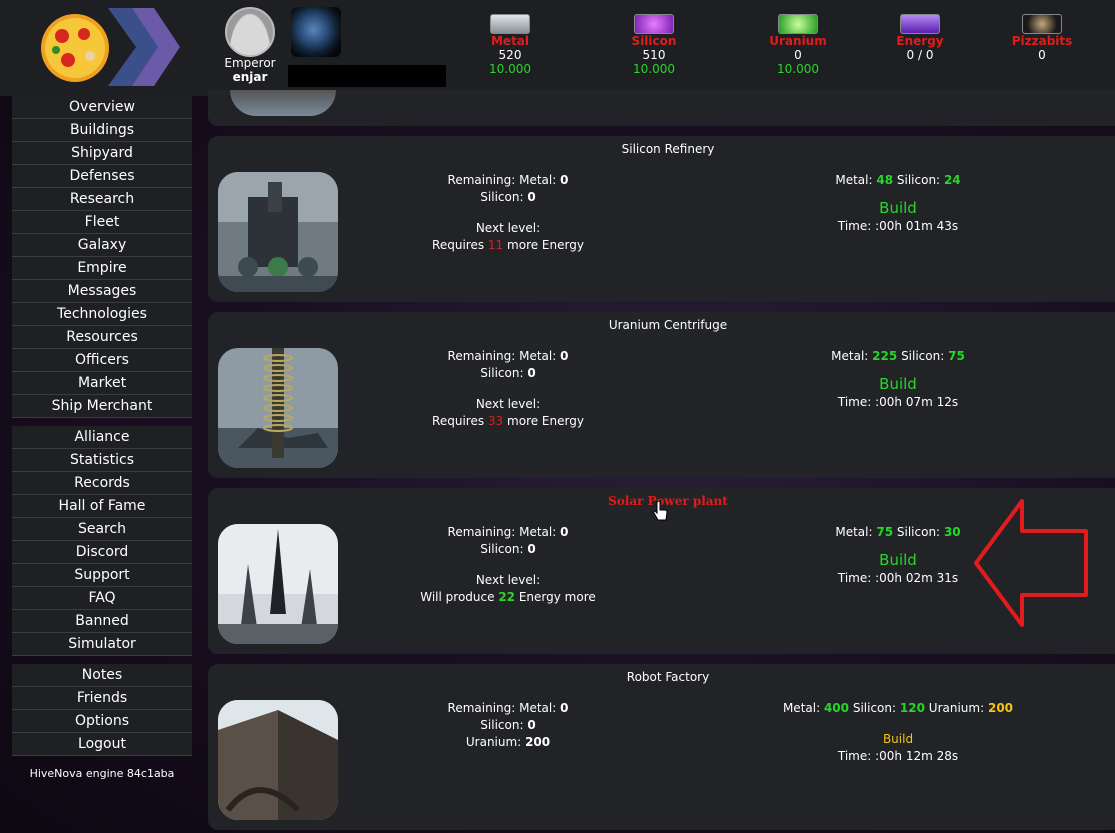  Describe the element at coordinates (102, 291) in the screenshot. I see `sidebar-item-messages: Messages` at that location.